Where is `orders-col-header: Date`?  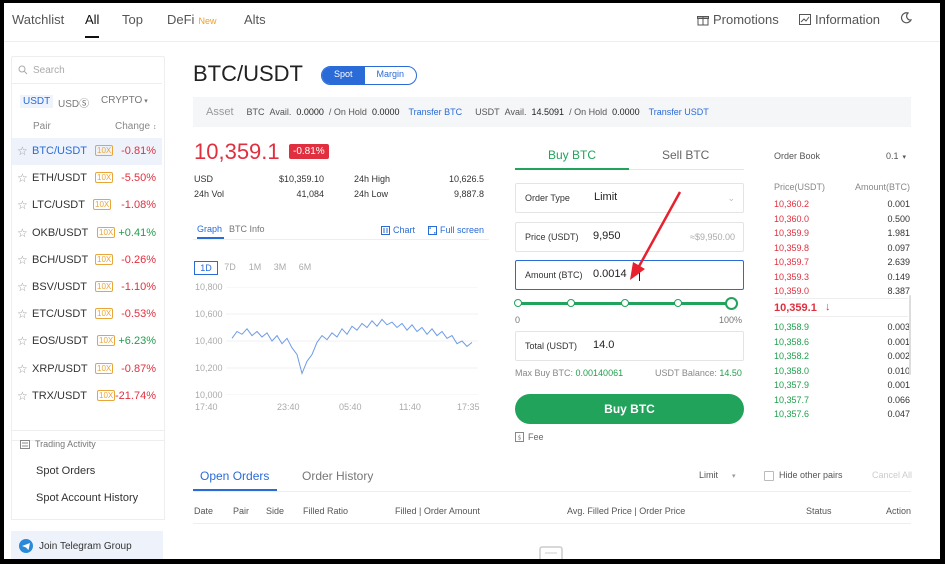 orders-col-header: Date is located at coordinates (204, 511).